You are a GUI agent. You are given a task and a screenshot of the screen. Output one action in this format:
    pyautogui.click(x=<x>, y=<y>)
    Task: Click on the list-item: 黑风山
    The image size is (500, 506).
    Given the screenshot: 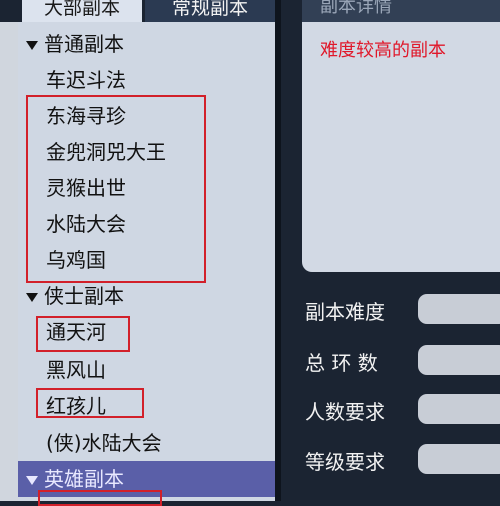 What is the action you would take?
    pyautogui.click(x=146, y=370)
    